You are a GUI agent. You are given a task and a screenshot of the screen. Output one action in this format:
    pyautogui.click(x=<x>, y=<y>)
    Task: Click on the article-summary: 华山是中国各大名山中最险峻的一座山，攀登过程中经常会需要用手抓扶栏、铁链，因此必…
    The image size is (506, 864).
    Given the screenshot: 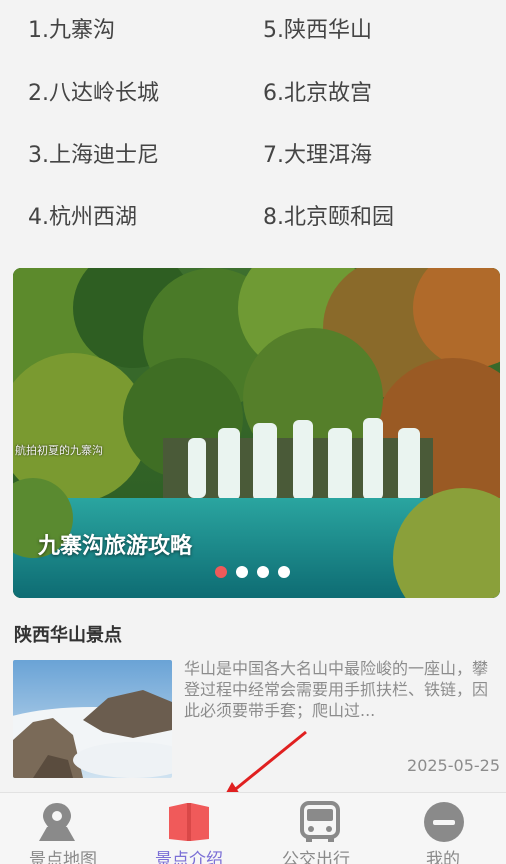 What is the action you would take?
    pyautogui.click(x=336, y=689)
    